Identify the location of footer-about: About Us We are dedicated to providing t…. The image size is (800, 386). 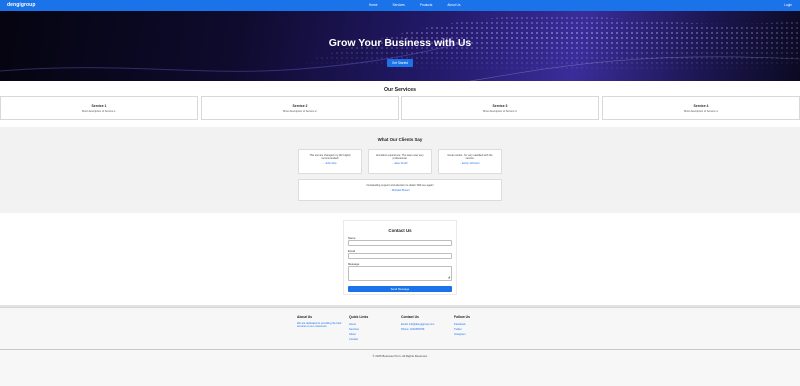
(322, 322).